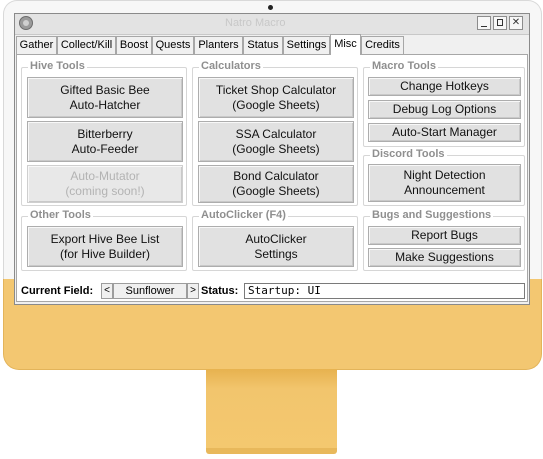 The height and width of the screenshot is (459, 543). Describe the element at coordinates (193, 291) in the screenshot. I see `next-field-button: >` at that location.